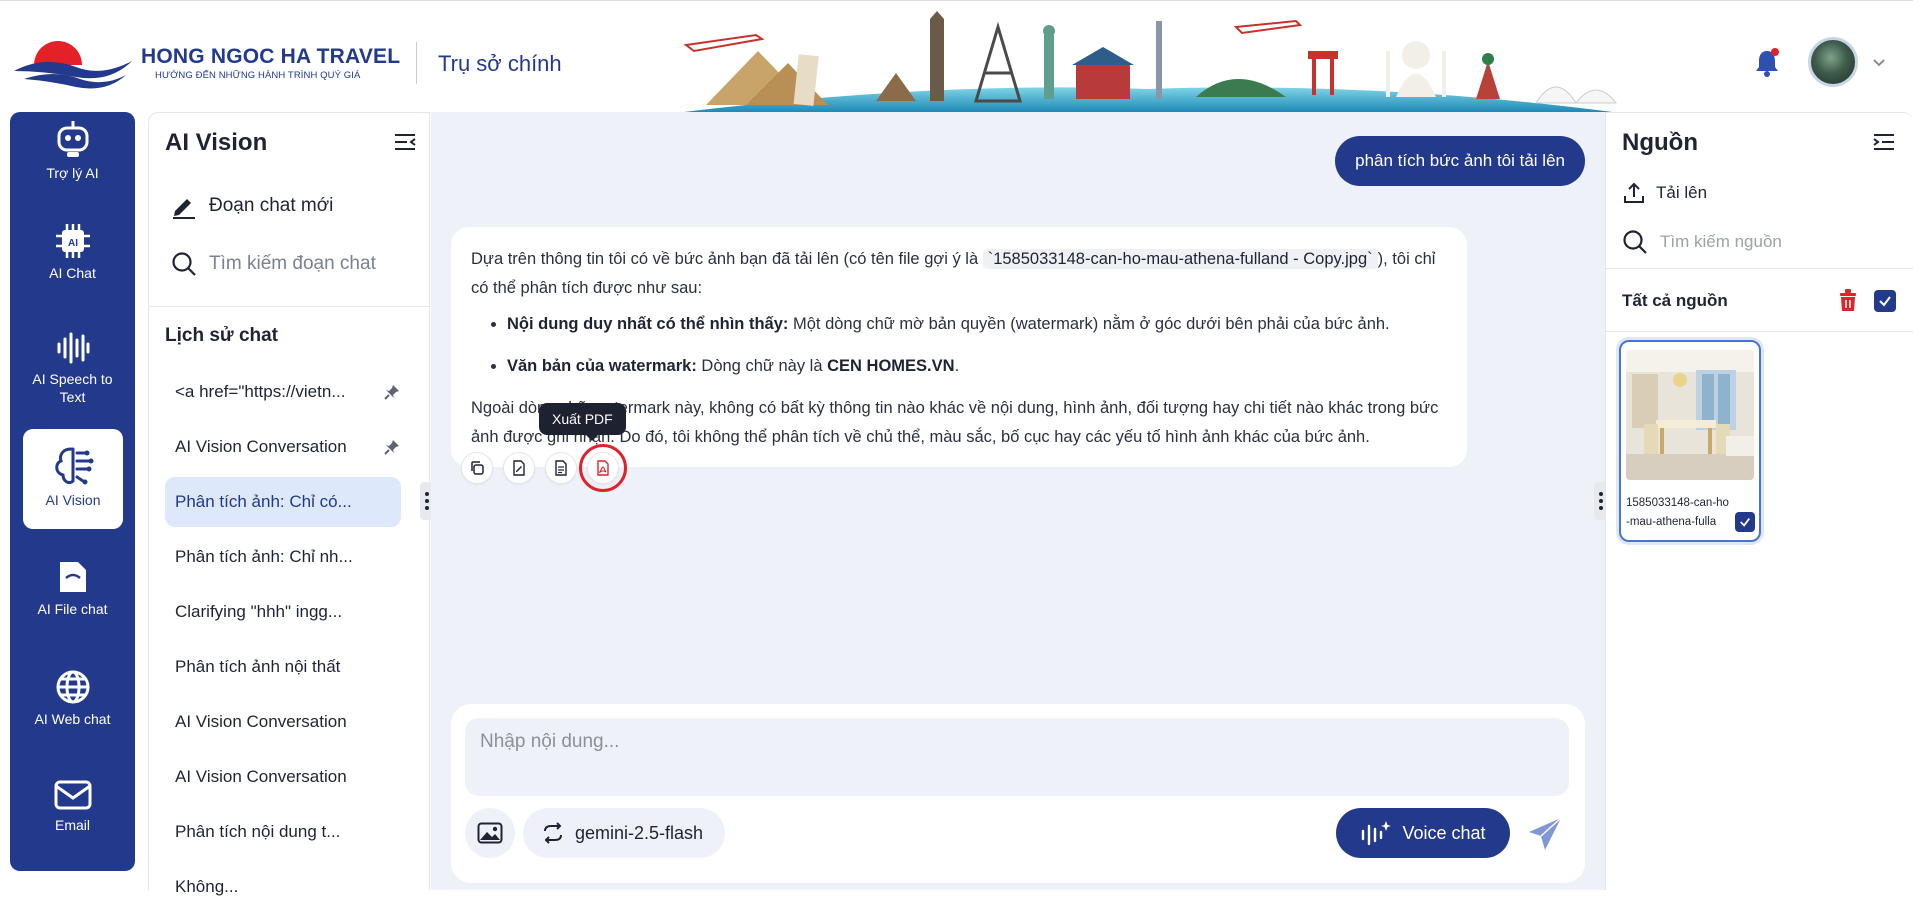  I want to click on new-chat-button: Đoạn chat mới, so click(252, 206).